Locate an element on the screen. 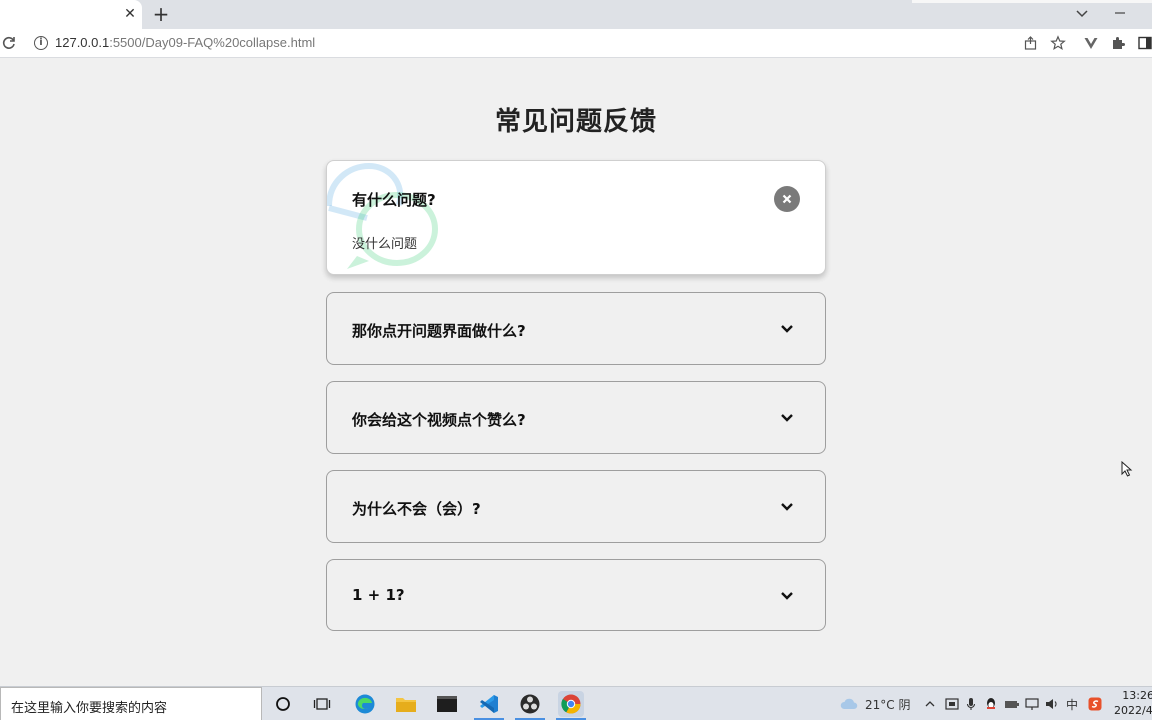 This screenshot has height=720, width=1152. address-bar: 127.0.0.1:5500/Day09-FAQ%20collapse.html is located at coordinates (185, 43).